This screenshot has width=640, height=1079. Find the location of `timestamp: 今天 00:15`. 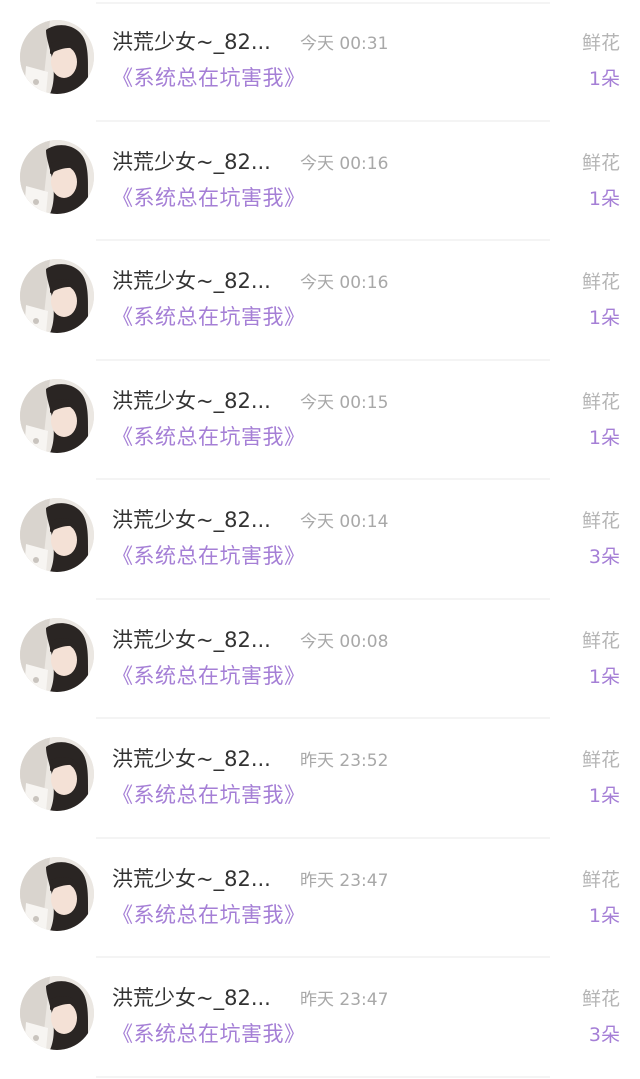

timestamp: 今天 00:15 is located at coordinates (344, 402).